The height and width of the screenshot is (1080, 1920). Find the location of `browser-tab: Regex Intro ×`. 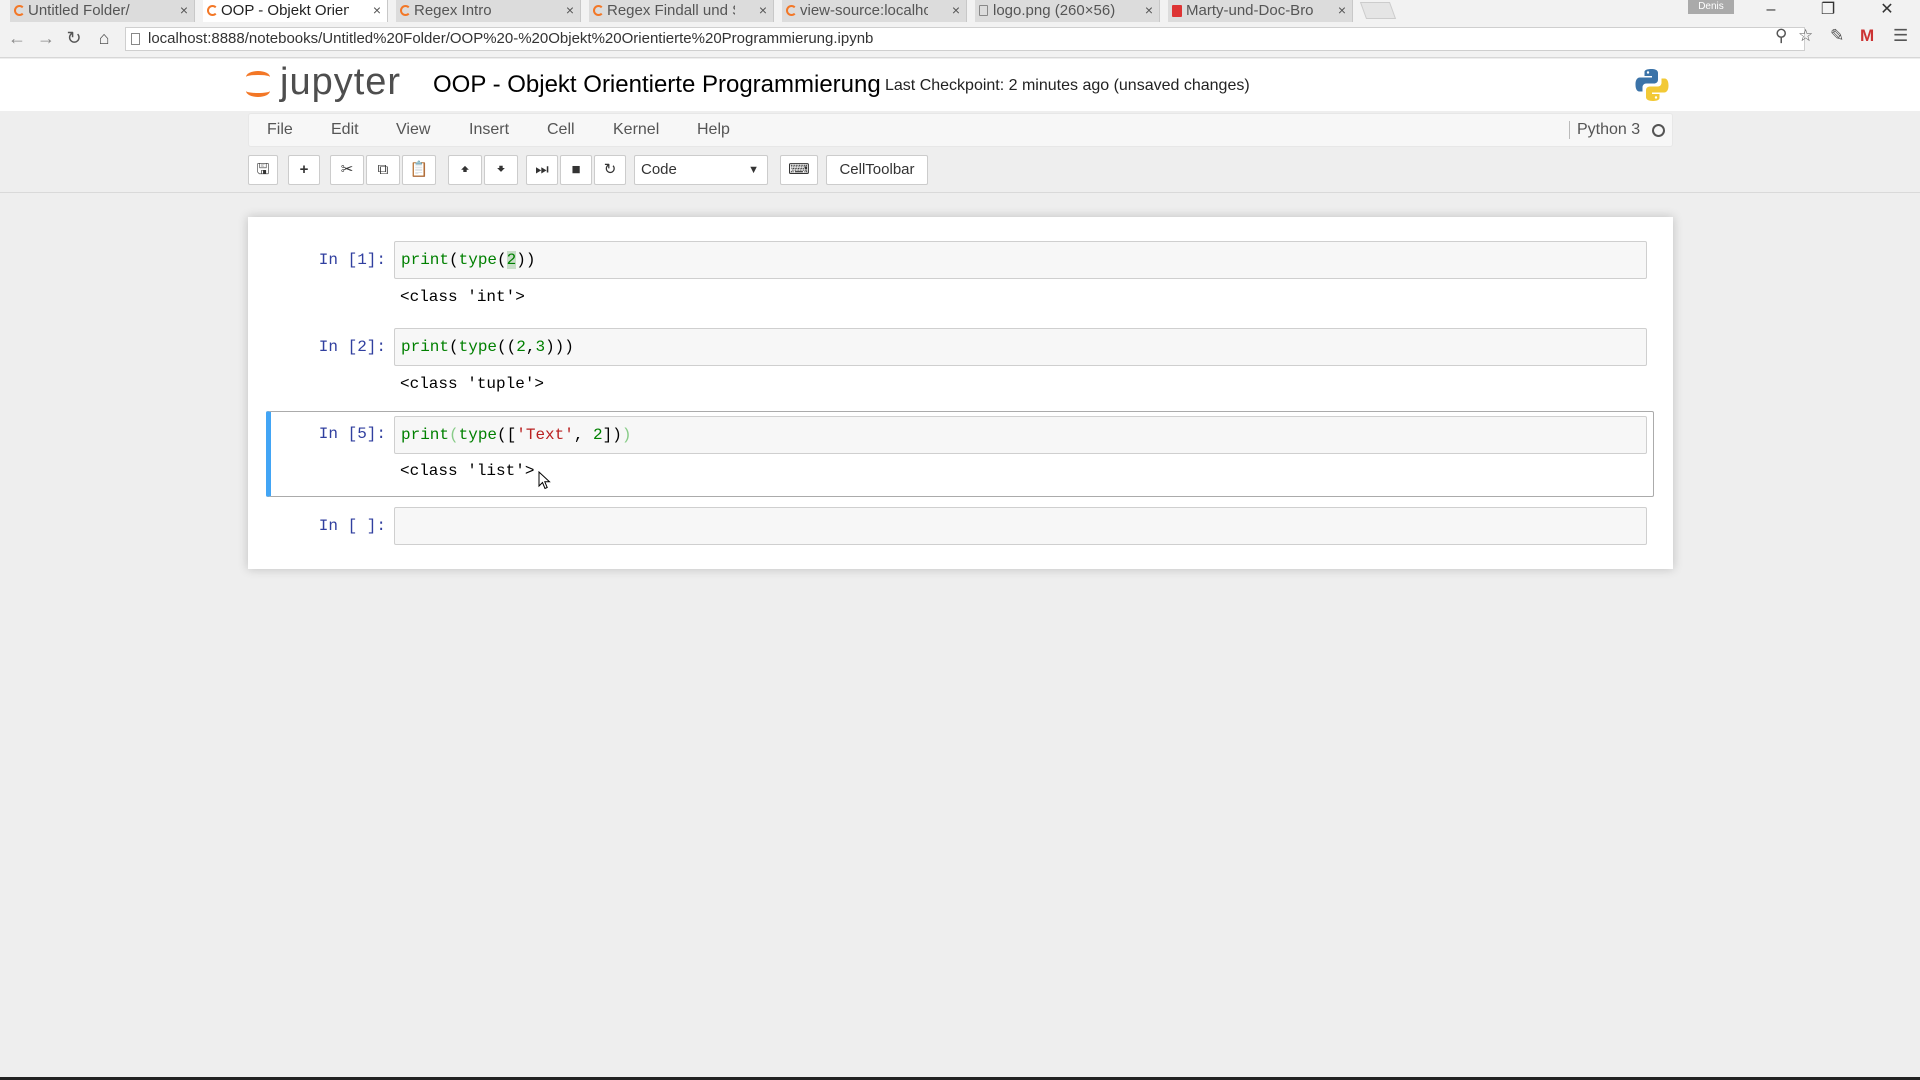

browser-tab: Regex Intro × is located at coordinates (488, 11).